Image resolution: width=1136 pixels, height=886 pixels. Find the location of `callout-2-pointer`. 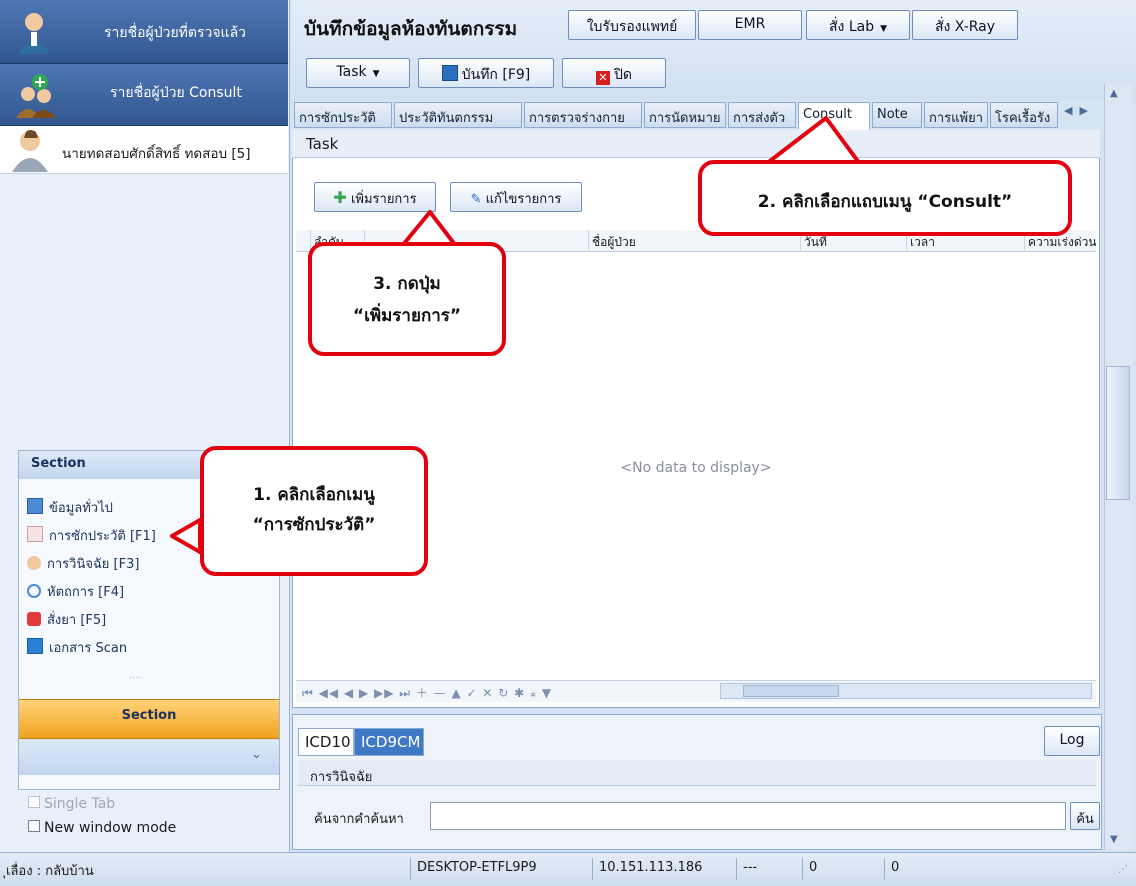

callout-2-pointer is located at coordinates (813, 141).